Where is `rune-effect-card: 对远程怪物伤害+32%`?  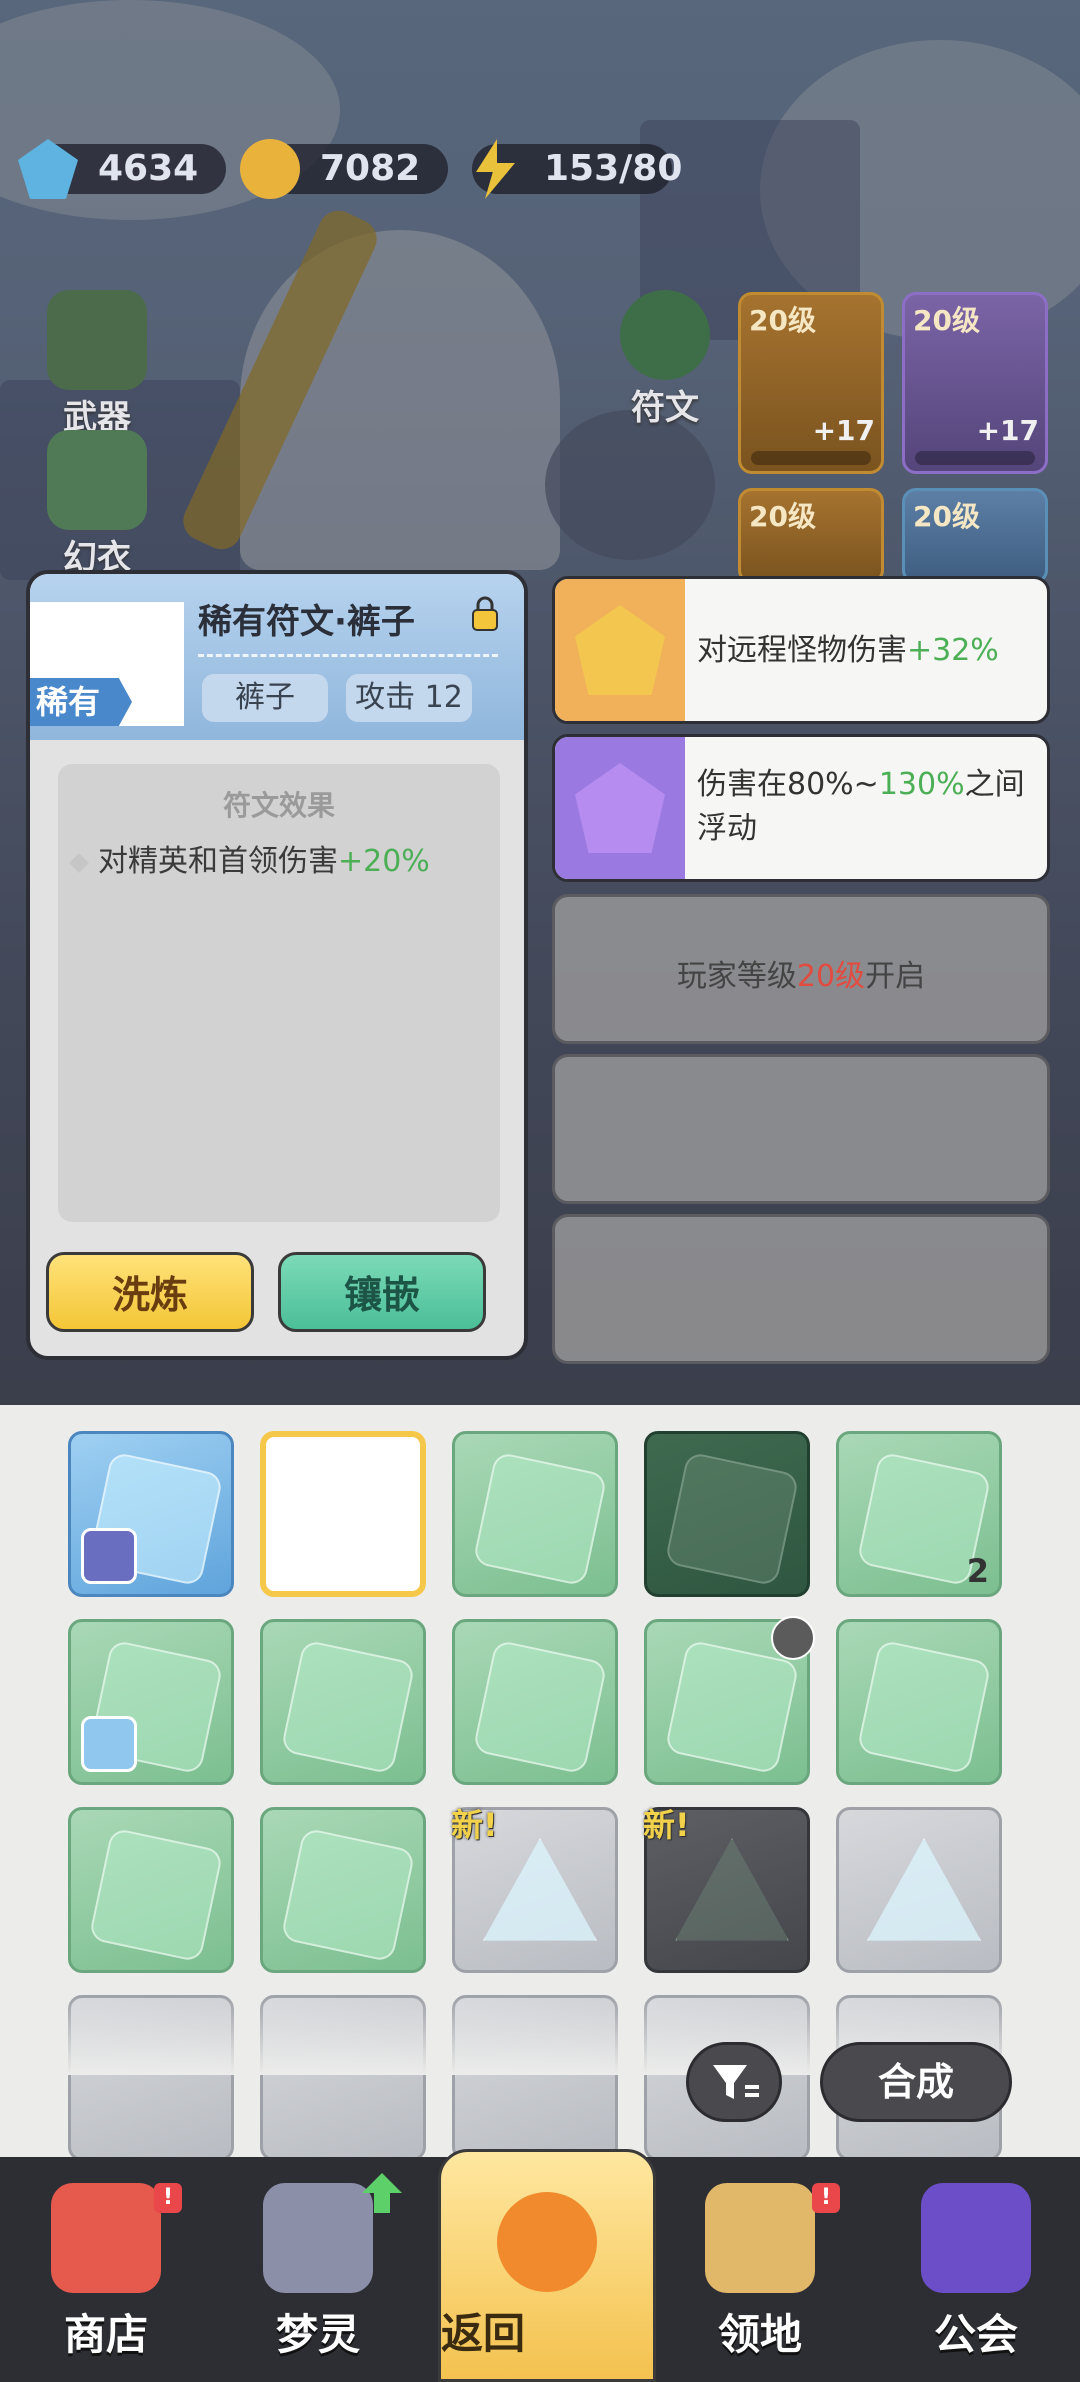 rune-effect-card: 对远程怪物伤害+32% is located at coordinates (801, 650).